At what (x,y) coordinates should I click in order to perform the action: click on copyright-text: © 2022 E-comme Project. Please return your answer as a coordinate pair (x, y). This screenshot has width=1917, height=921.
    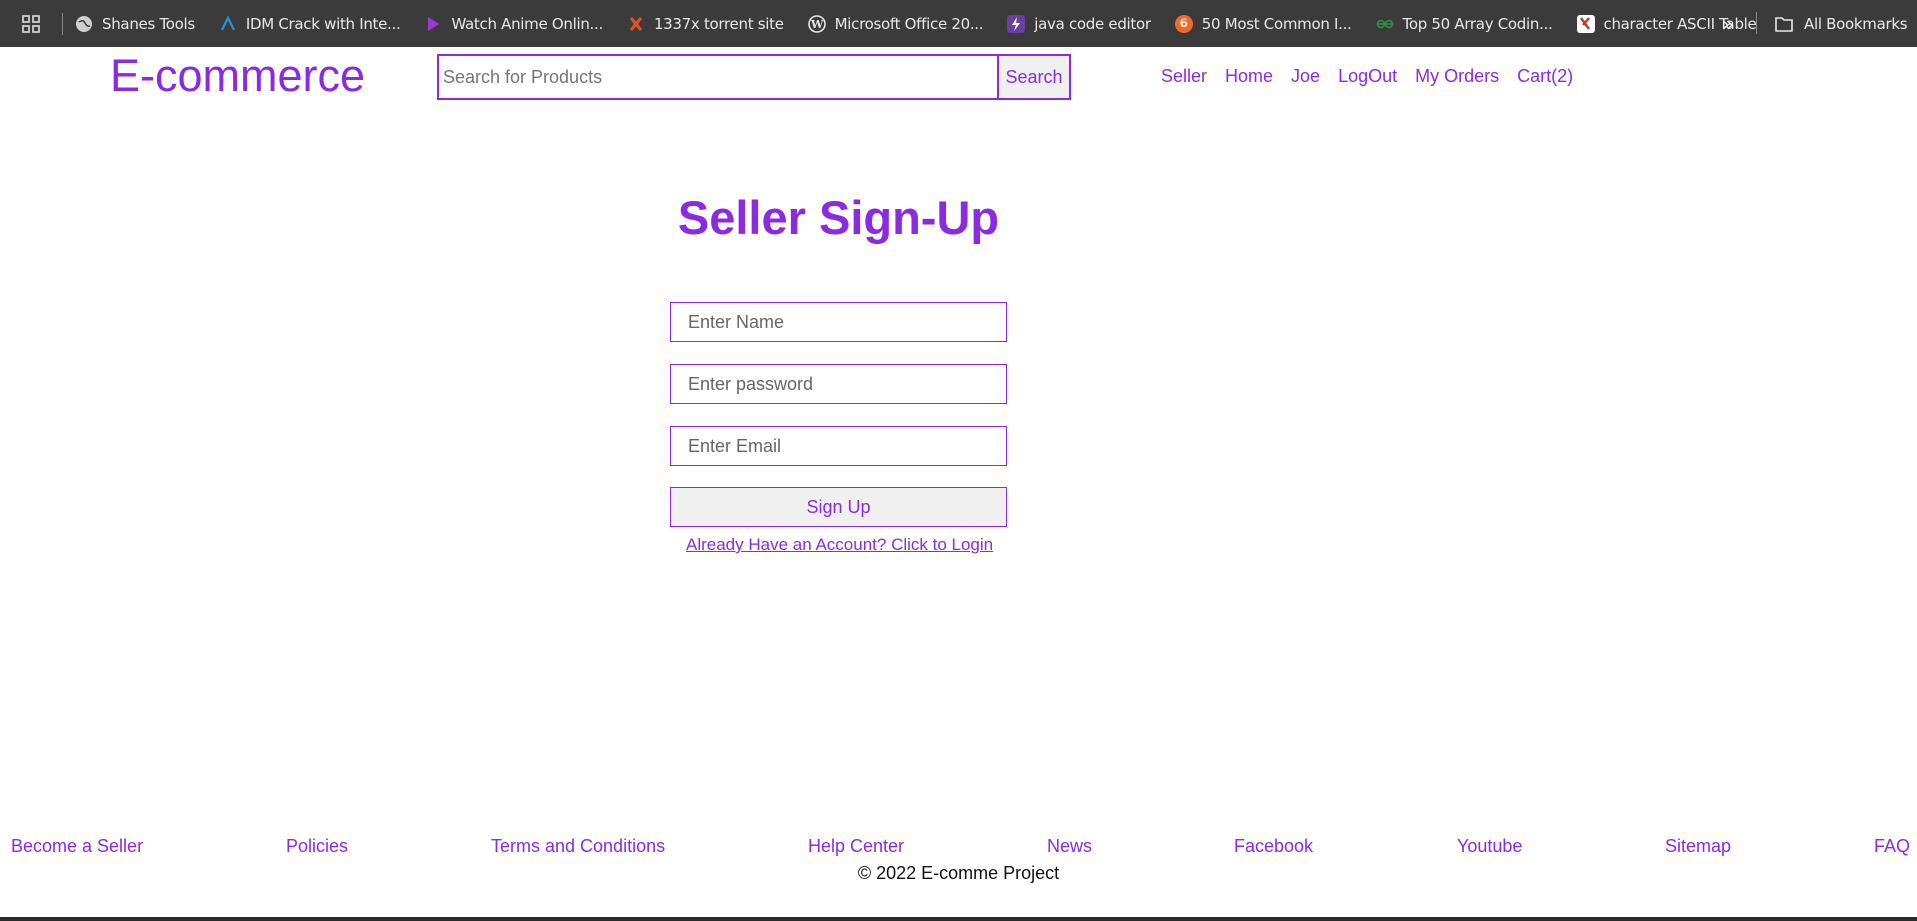
    Looking at the image, I should click on (958, 873).